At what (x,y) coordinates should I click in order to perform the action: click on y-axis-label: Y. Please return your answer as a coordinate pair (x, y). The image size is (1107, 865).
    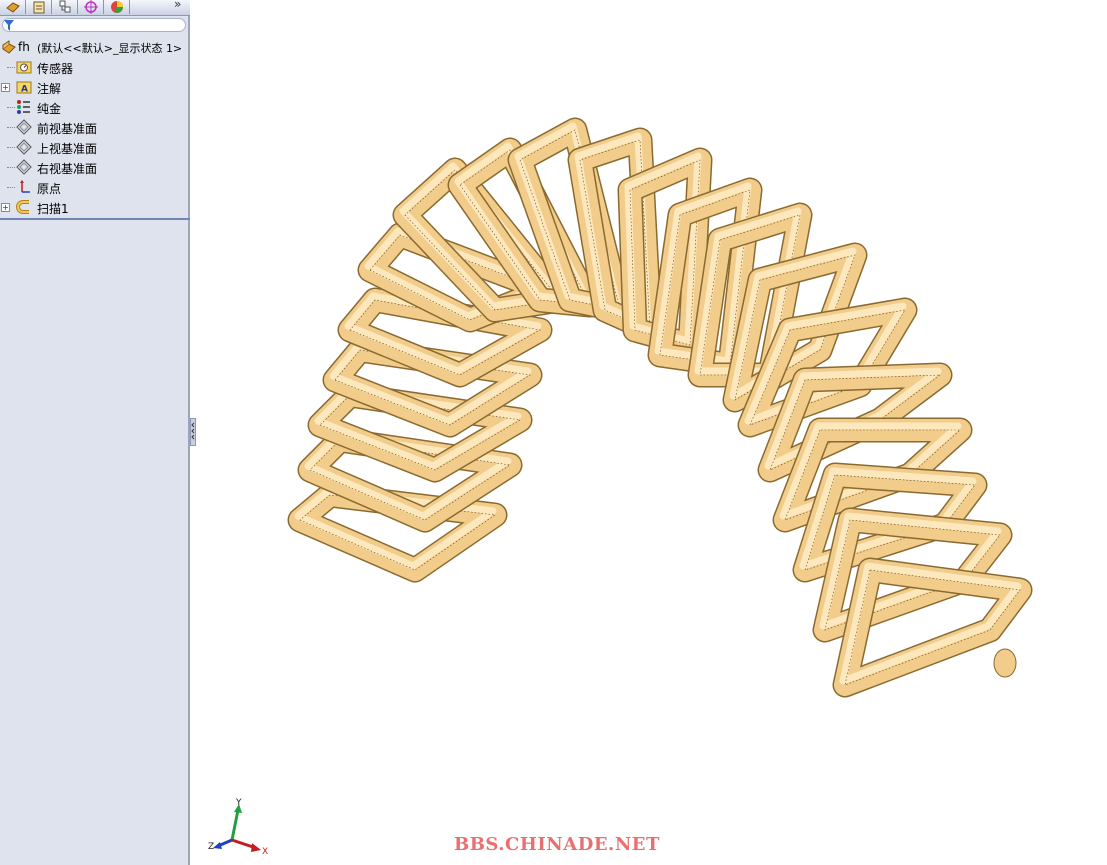
    Looking at the image, I should click on (238, 803).